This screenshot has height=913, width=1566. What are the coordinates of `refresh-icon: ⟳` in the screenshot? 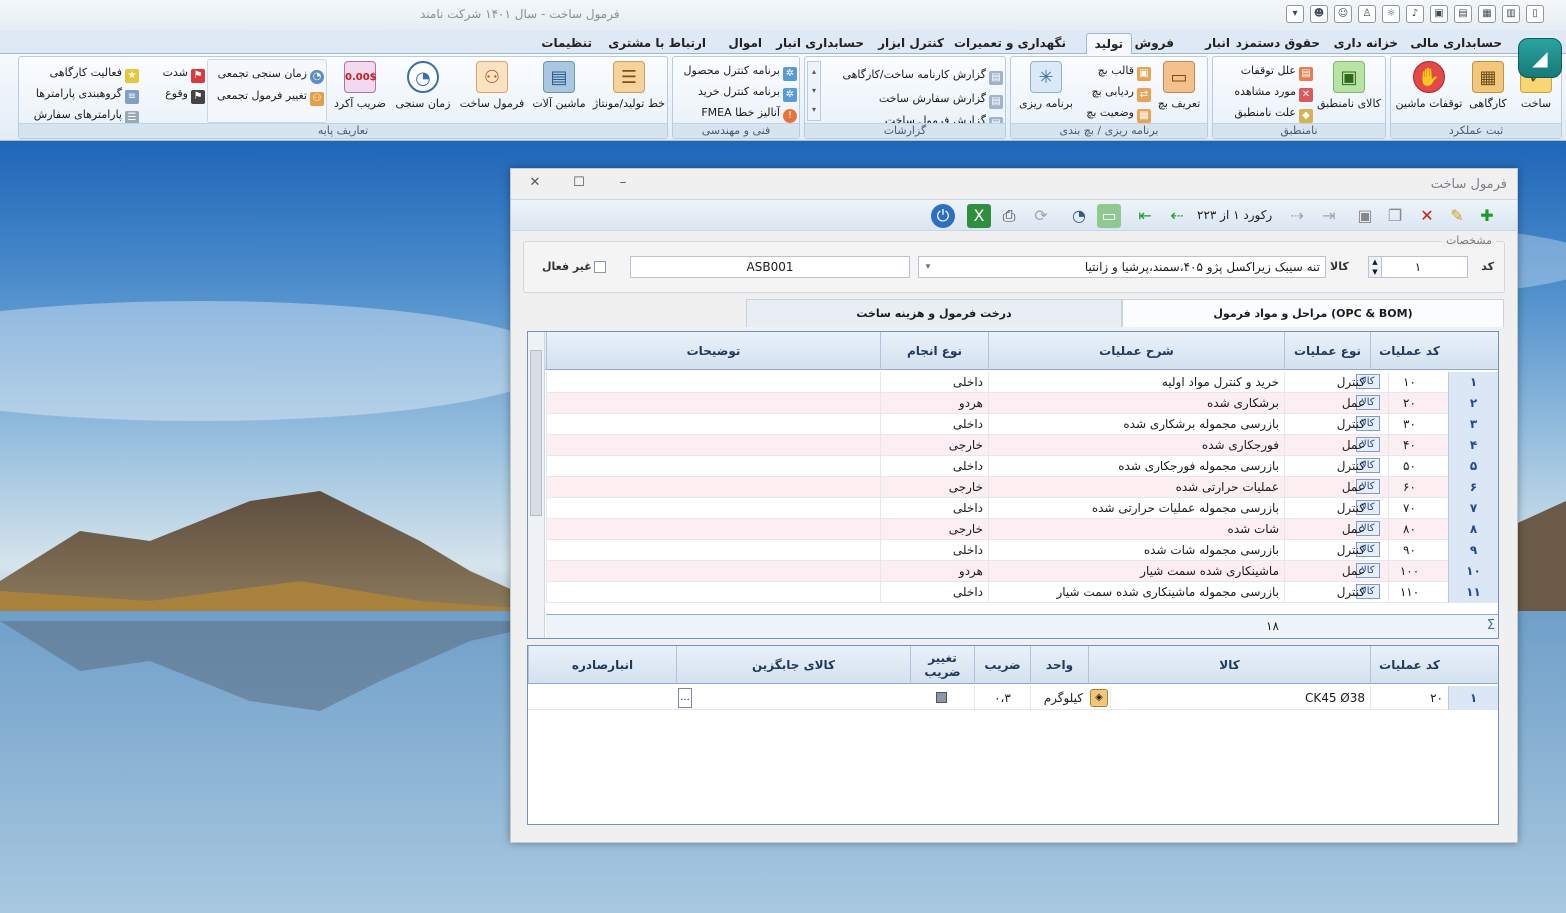 It's located at (1041, 216).